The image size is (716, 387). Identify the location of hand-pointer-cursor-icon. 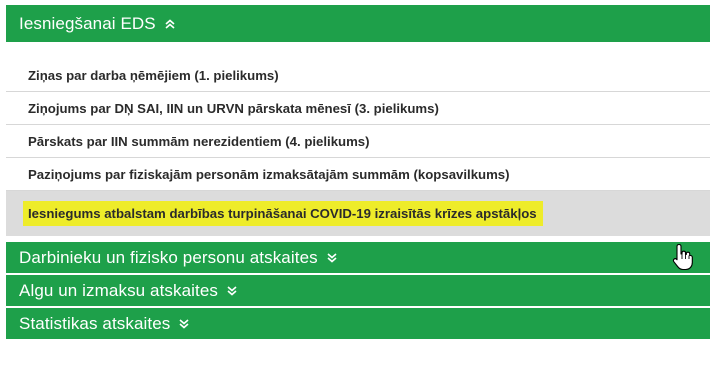
(683, 257).